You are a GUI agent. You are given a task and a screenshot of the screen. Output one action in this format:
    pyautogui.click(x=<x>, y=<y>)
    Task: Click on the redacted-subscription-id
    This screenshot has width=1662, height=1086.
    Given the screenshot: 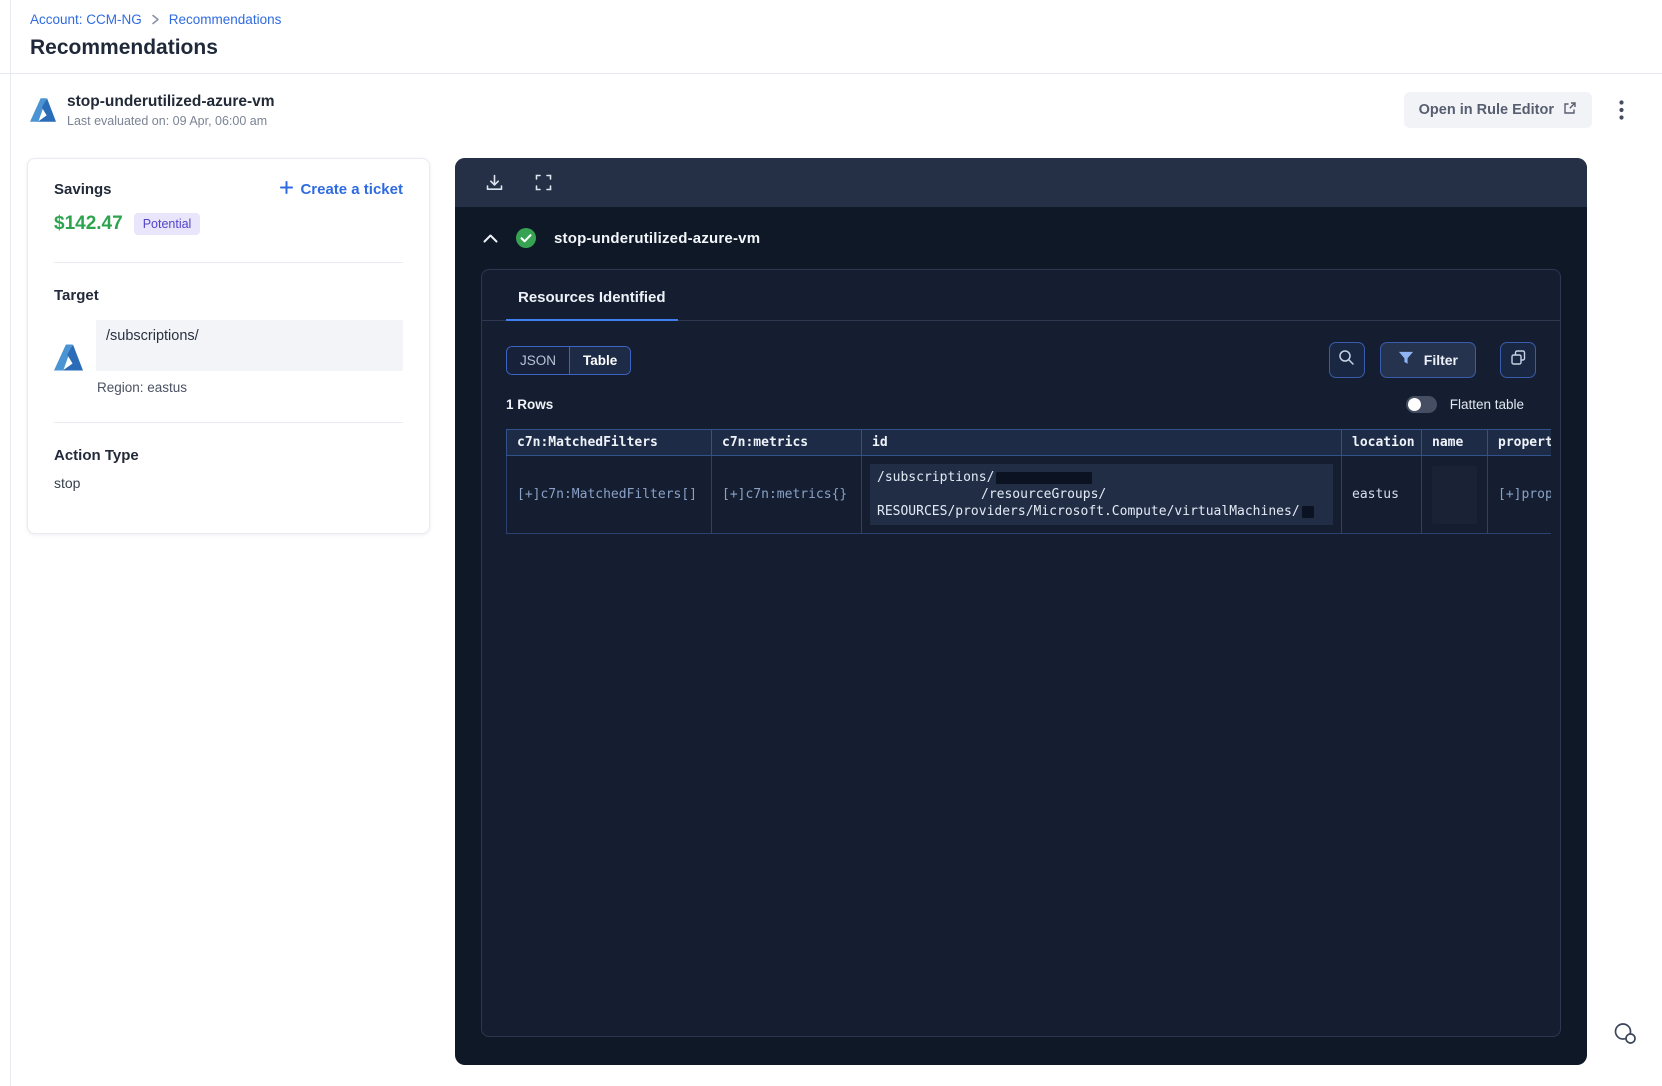 What is the action you would take?
    pyautogui.click(x=1044, y=477)
    